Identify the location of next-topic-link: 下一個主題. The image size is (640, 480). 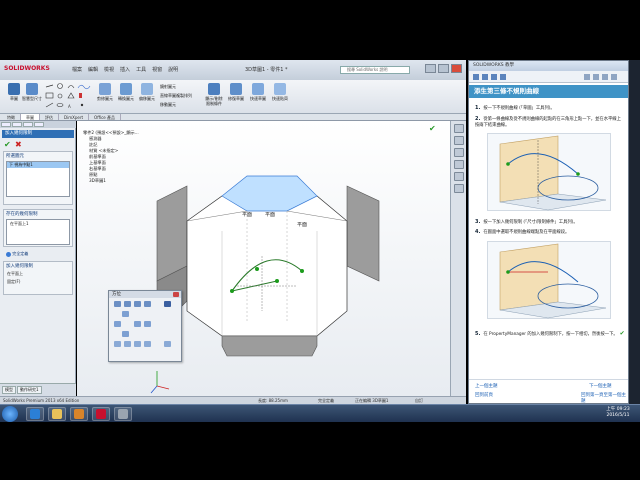
(600, 386).